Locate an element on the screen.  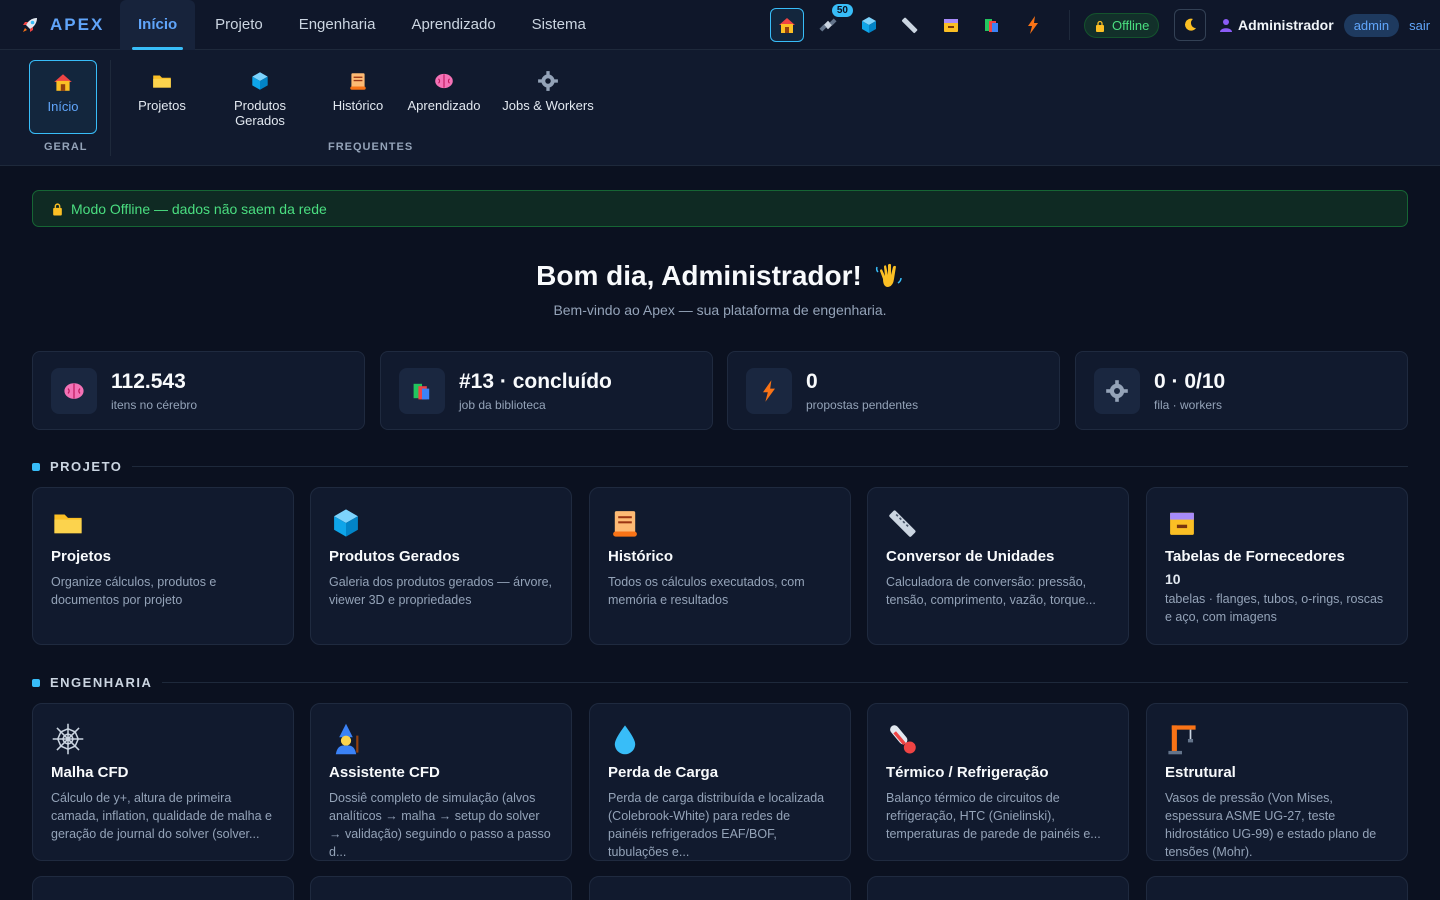
tab-aprendizado: Aprendizado is located at coordinates (453, 25).